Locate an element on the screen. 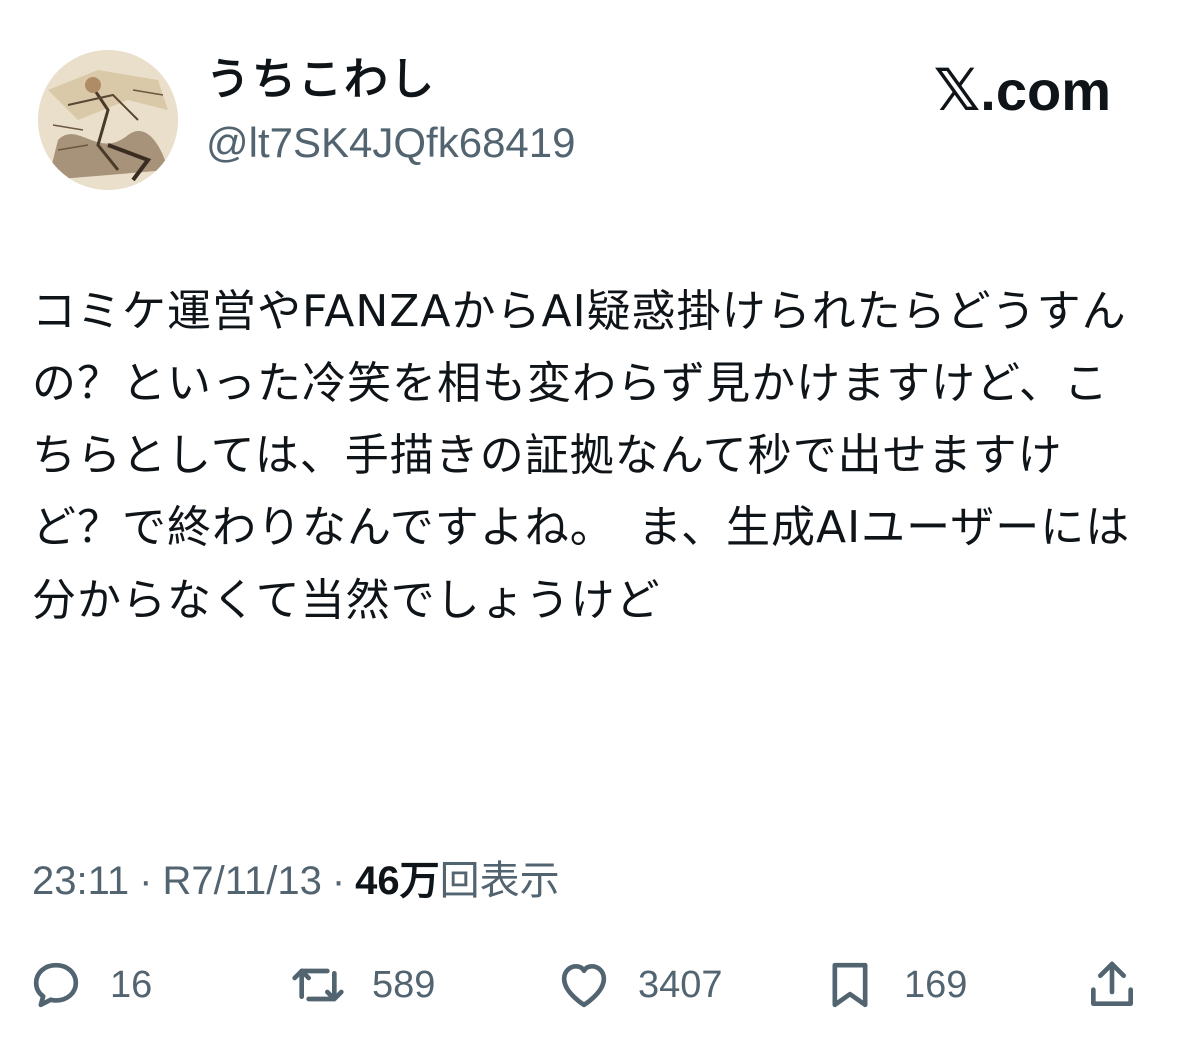 The image size is (1179, 1056). bookmark-count: 169 is located at coordinates (936, 984).